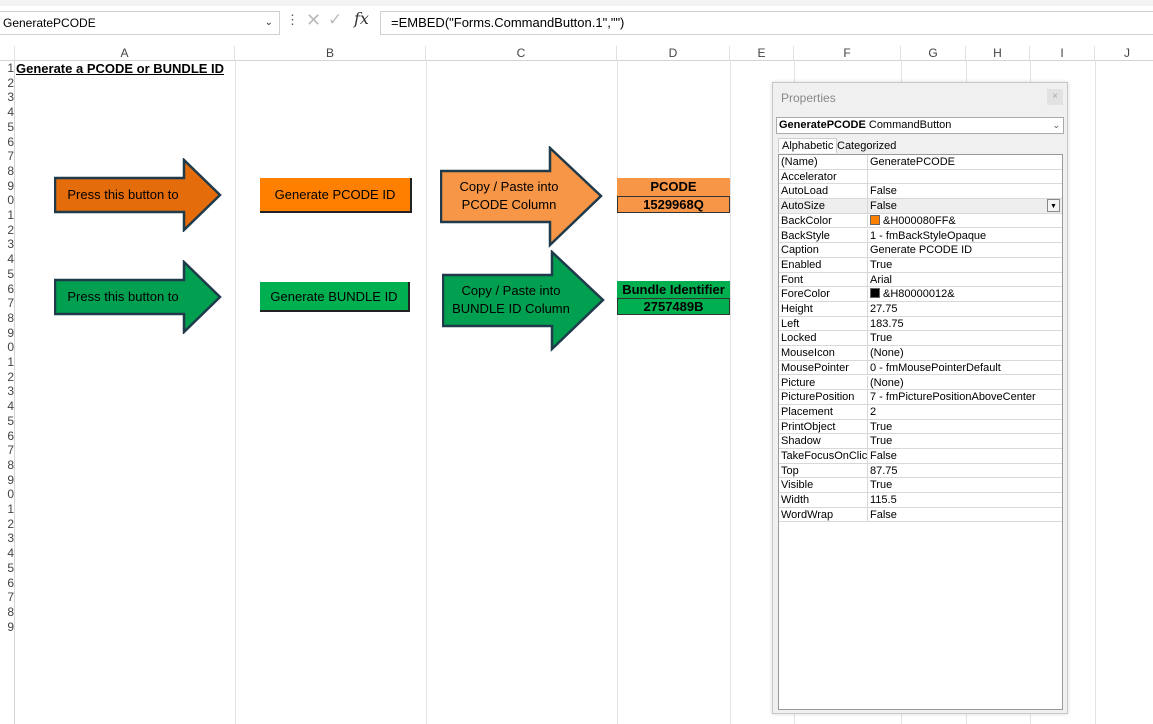 Image resolution: width=1153 pixels, height=724 pixels. What do you see at coordinates (920, 280) in the screenshot?
I see `property-row: Font Arial` at bounding box center [920, 280].